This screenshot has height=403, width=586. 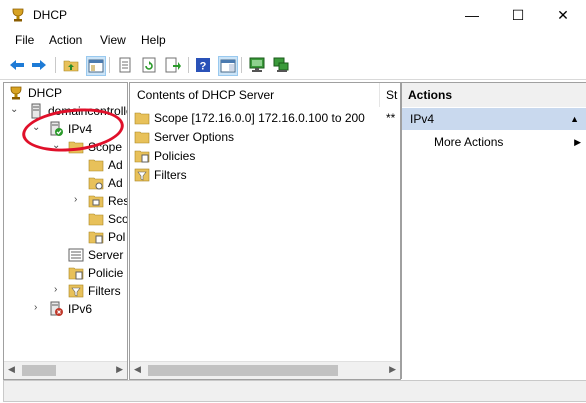 I want to click on tree-label: Policie, so click(x=106, y=273).